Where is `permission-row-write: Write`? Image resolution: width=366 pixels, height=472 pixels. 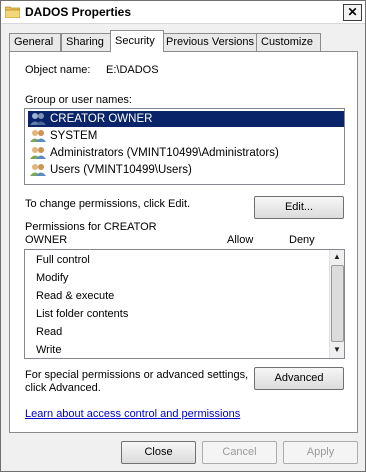 permission-row-write: Write is located at coordinates (49, 350).